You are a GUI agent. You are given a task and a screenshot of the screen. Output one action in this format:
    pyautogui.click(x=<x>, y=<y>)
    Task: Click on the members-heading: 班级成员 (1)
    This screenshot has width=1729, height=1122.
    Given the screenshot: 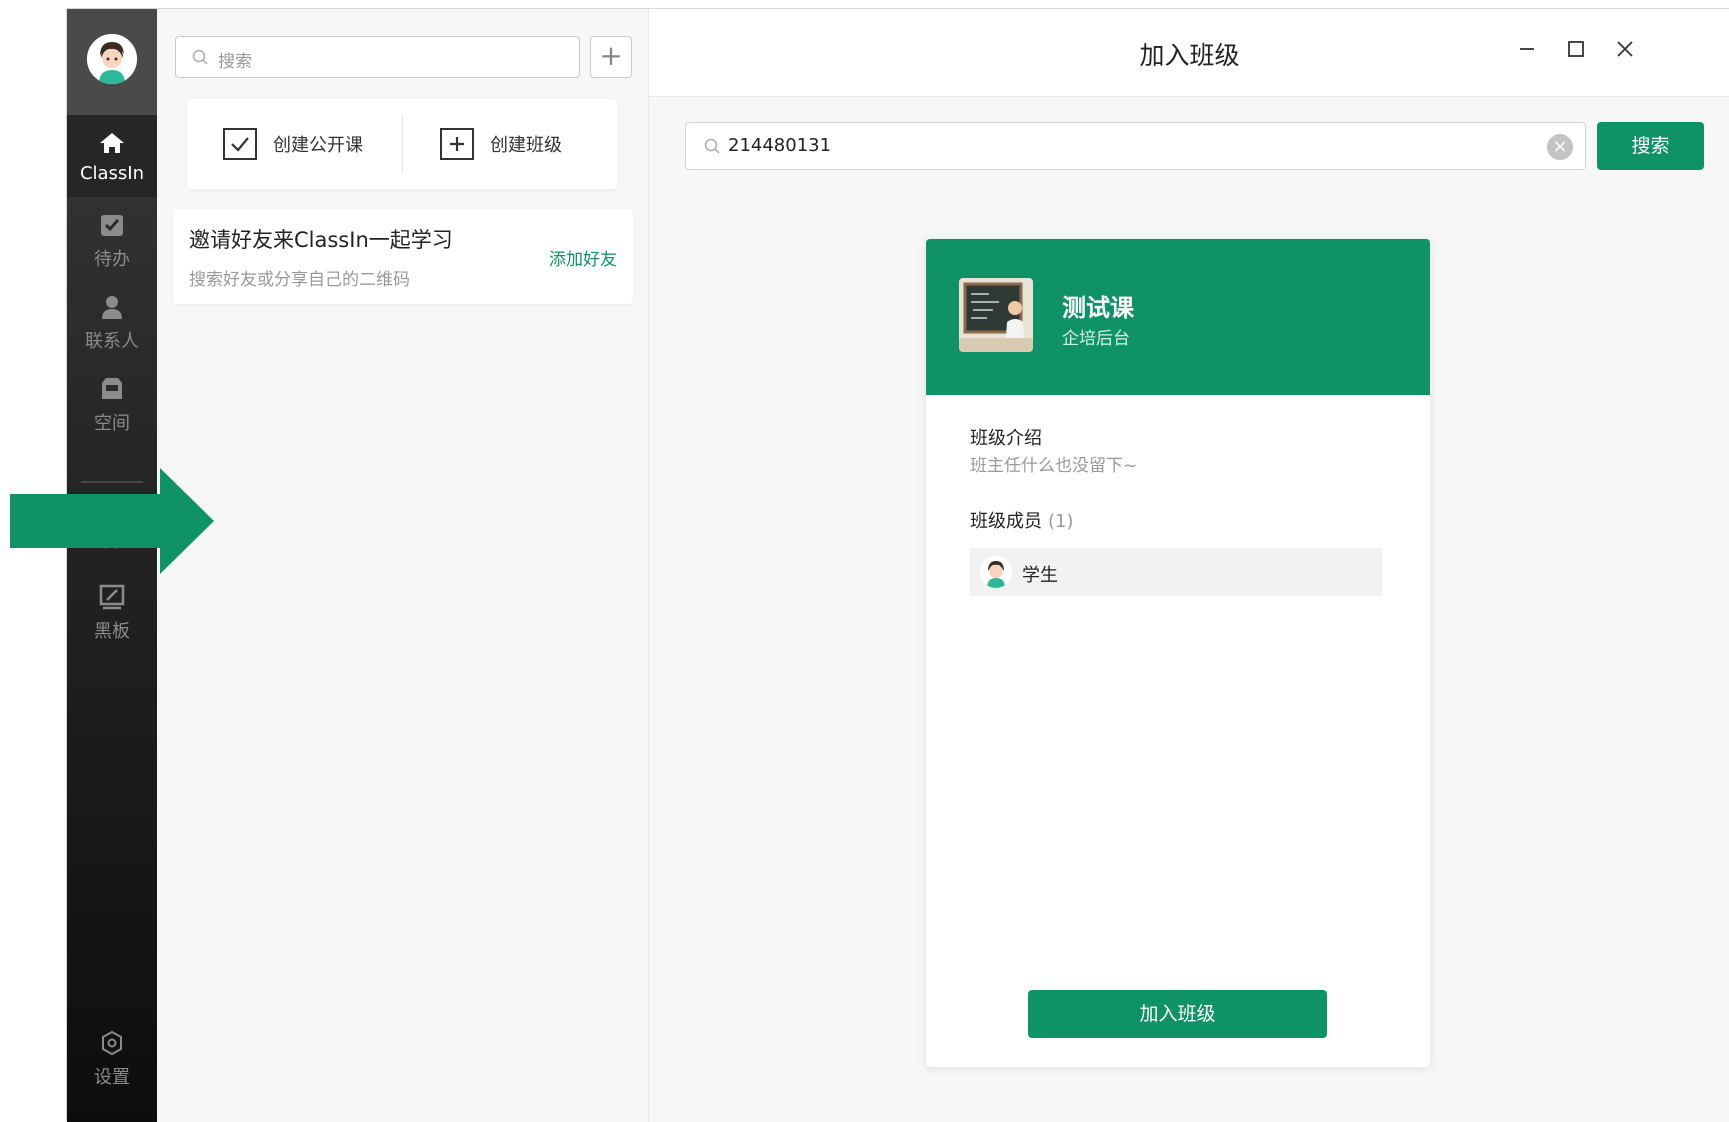 What is the action you would take?
    pyautogui.click(x=1022, y=520)
    